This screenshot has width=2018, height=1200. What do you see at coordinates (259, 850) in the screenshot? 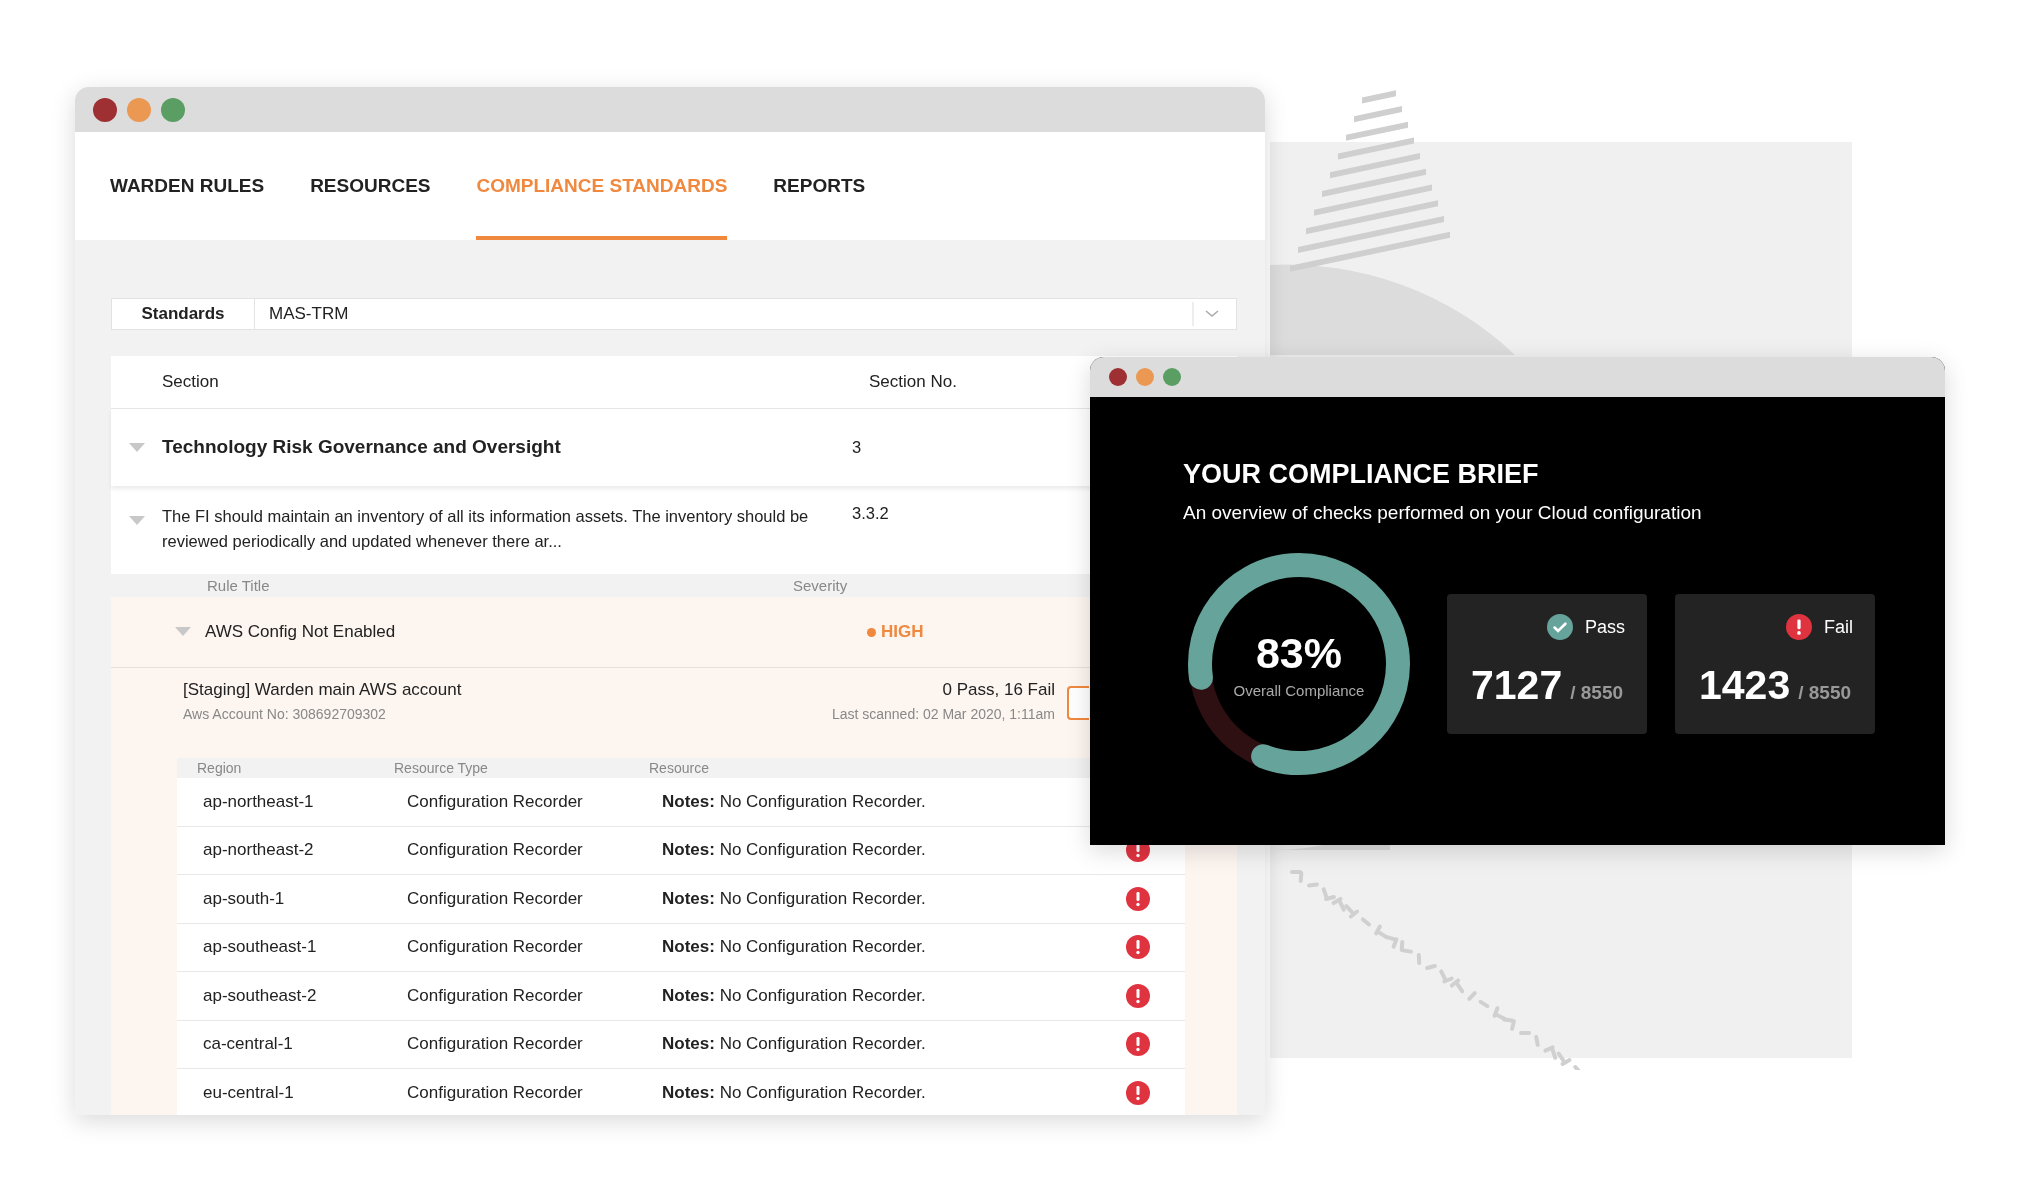
I see `region-cell-text: ap-northeast-2` at bounding box center [259, 850].